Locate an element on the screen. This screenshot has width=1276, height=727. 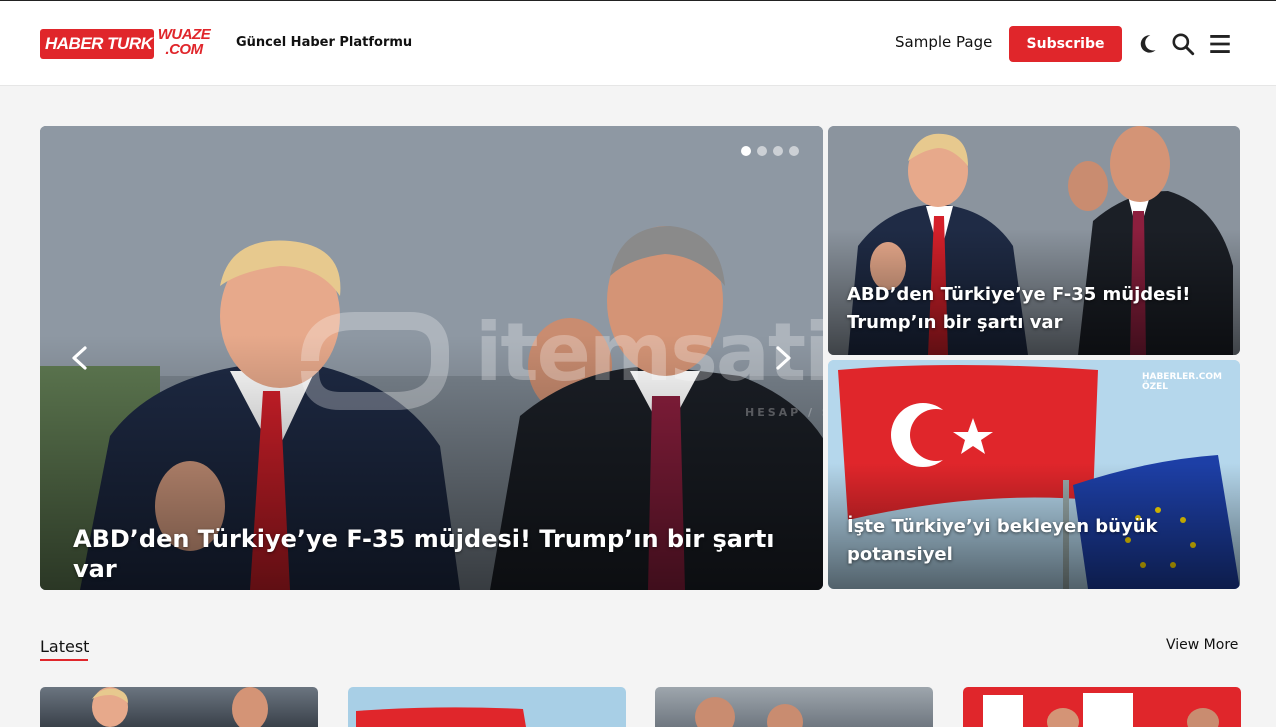
source-badge: HABERLER.COM ÖZEL is located at coordinates (1182, 382).